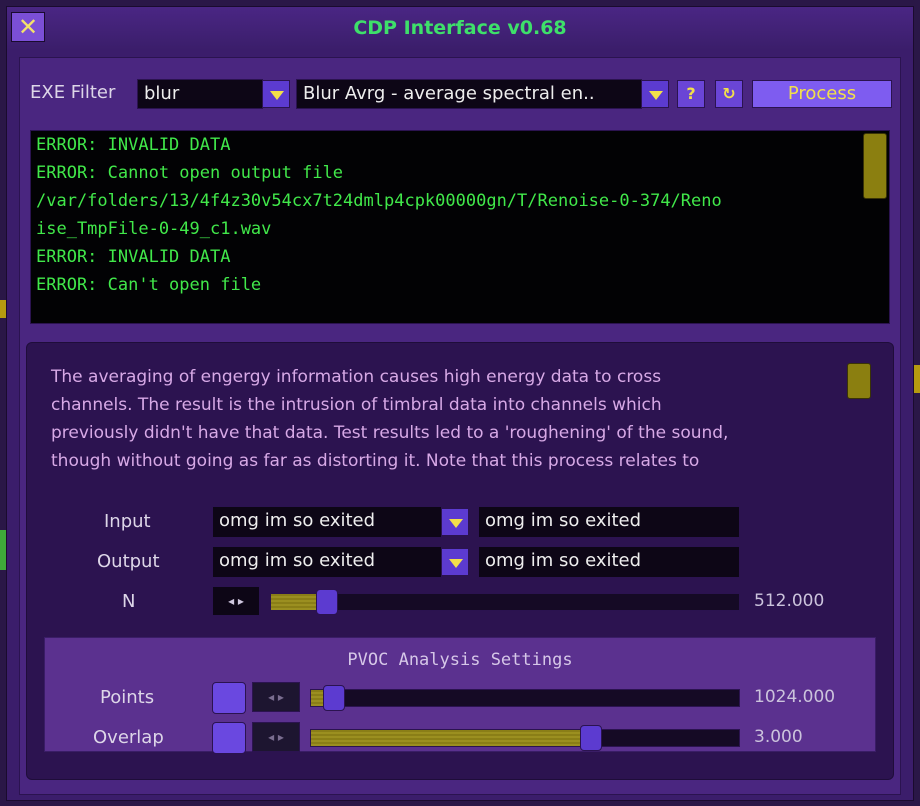  Describe the element at coordinates (154, 229) in the screenshot. I see `log-line: ise_TmpFile-0-49_c1.wav` at that location.